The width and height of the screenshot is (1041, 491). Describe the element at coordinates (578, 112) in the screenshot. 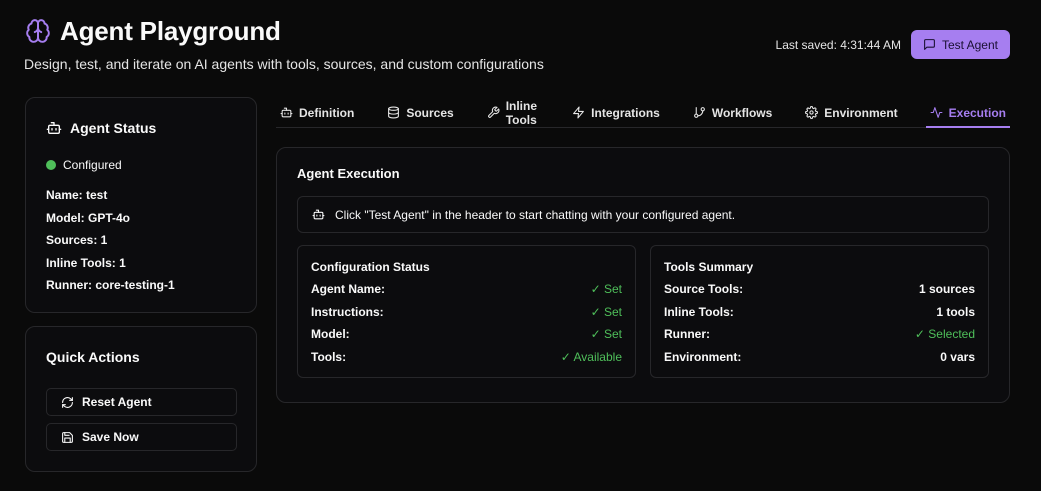

I see `zap-icon` at that location.